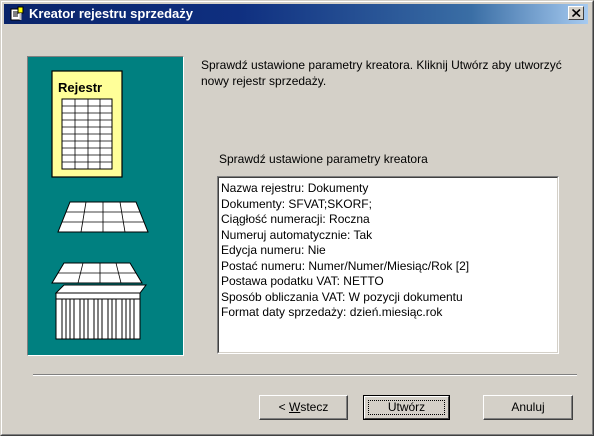 The height and width of the screenshot is (436, 594). Describe the element at coordinates (296, 14) in the screenshot. I see `title-bar: Kreator rejestru sprzedaży` at that location.